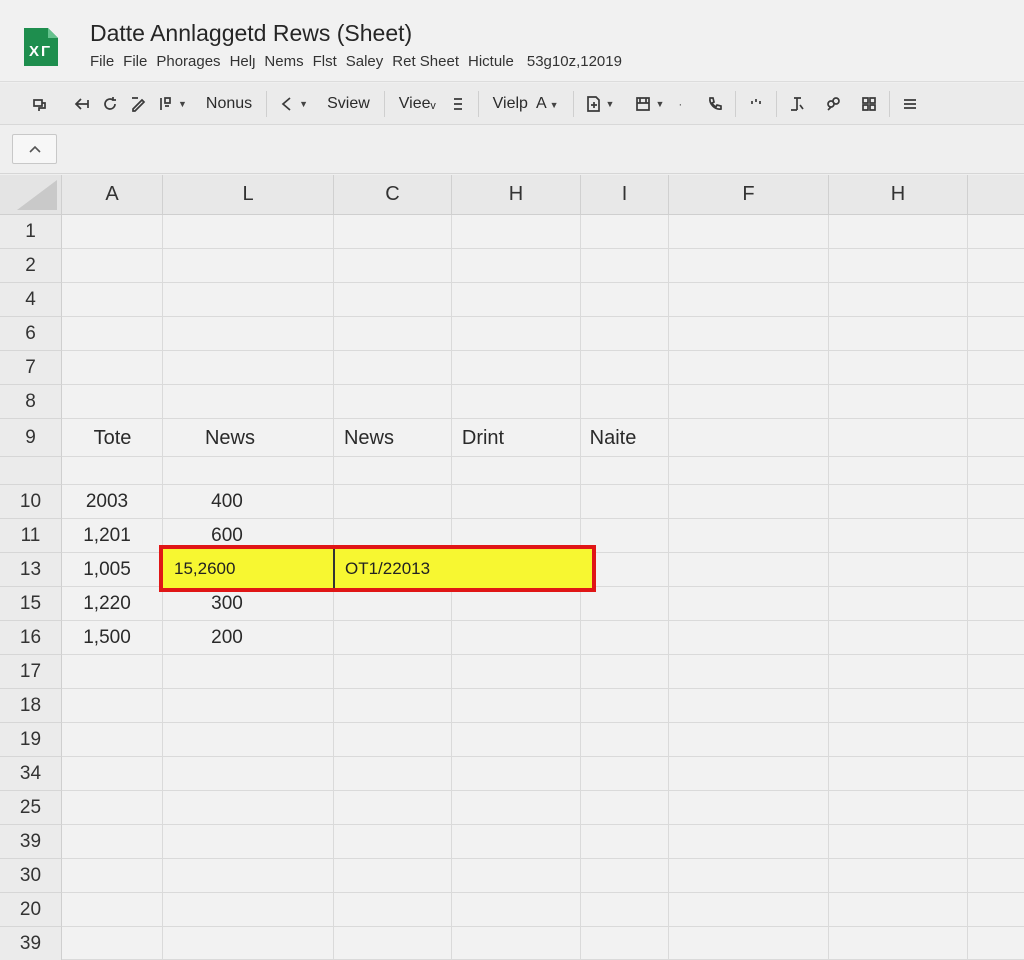 The height and width of the screenshot is (960, 1024). I want to click on grid-icon, so click(869, 104).